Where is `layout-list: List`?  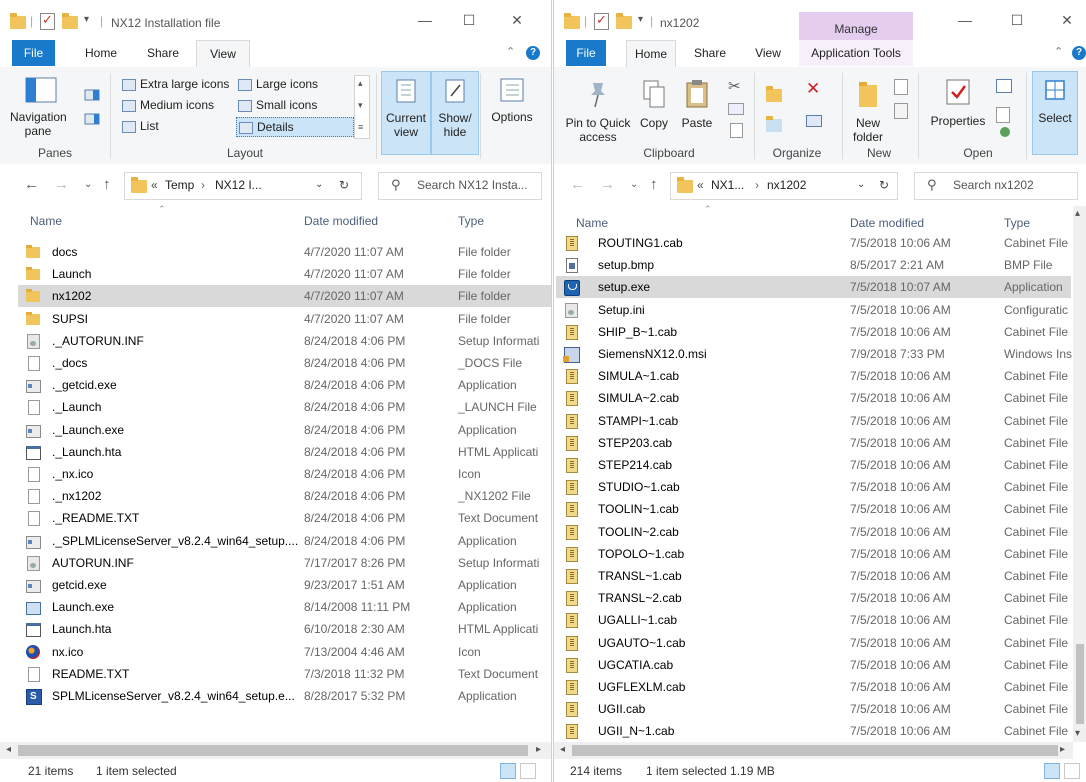 layout-list: List is located at coordinates (139, 126).